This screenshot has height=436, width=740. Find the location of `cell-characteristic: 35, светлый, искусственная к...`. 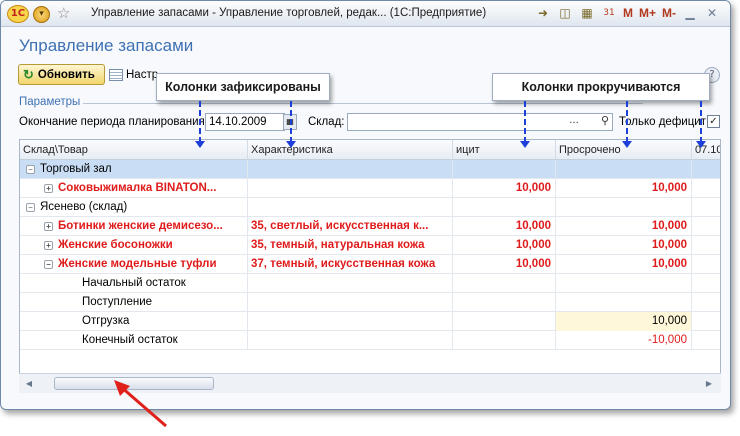

cell-characteristic: 35, светлый, искусственная к... is located at coordinates (350, 226).